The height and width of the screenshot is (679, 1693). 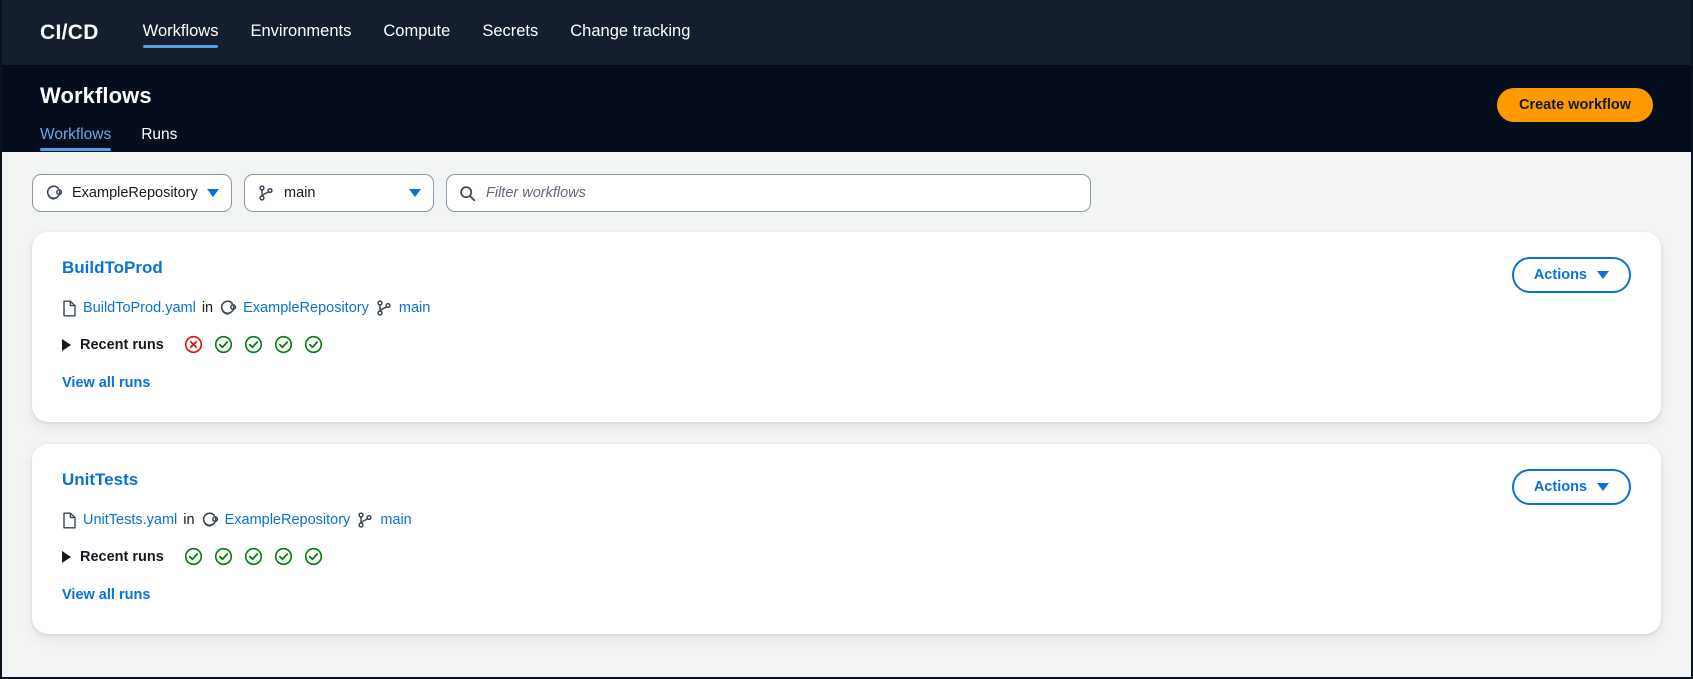 What do you see at coordinates (510, 33) in the screenshot?
I see `nav-item-secrets: Secrets` at bounding box center [510, 33].